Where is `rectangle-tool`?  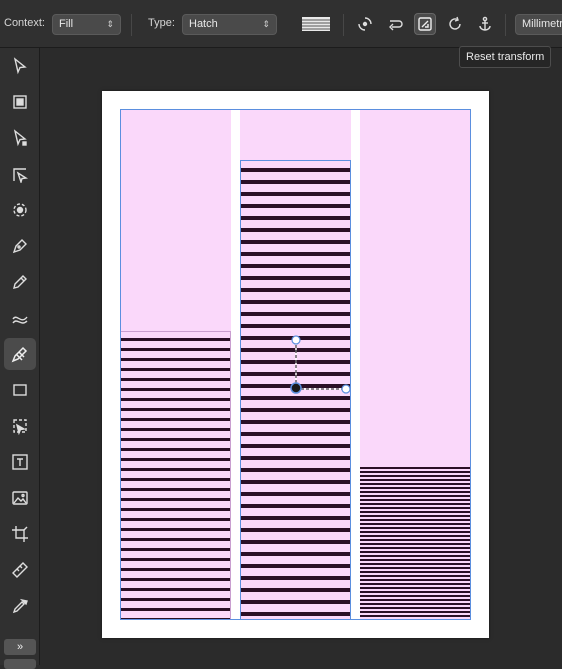 rectangle-tool is located at coordinates (20, 390).